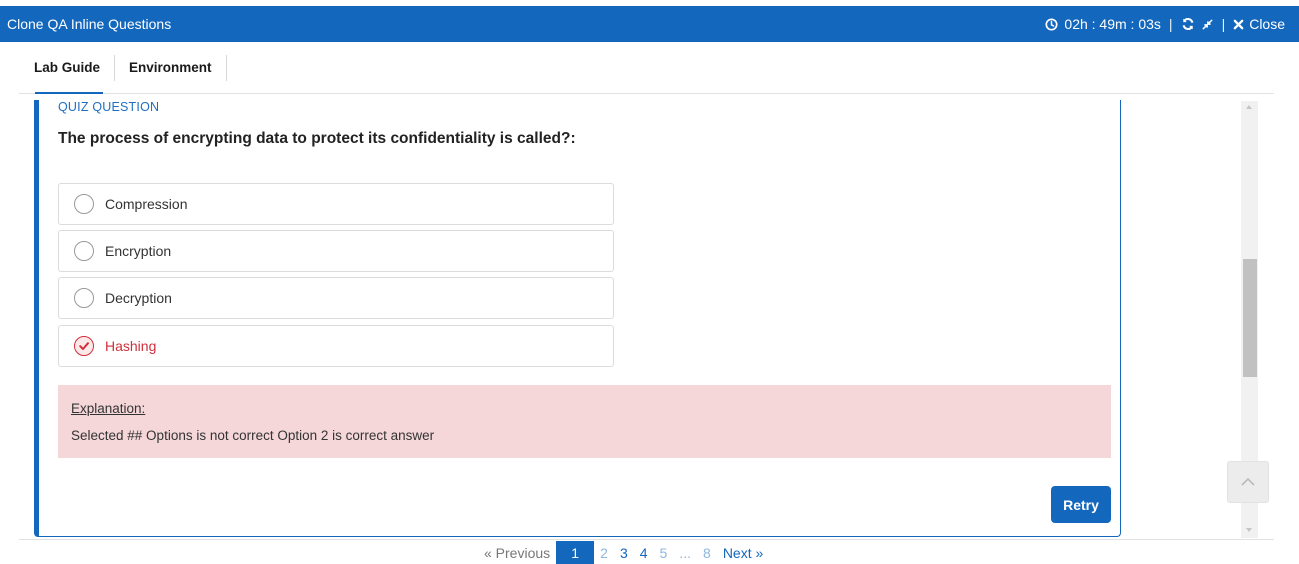 This screenshot has height=564, width=1299. I want to click on back-to-top-button, so click(1248, 482).